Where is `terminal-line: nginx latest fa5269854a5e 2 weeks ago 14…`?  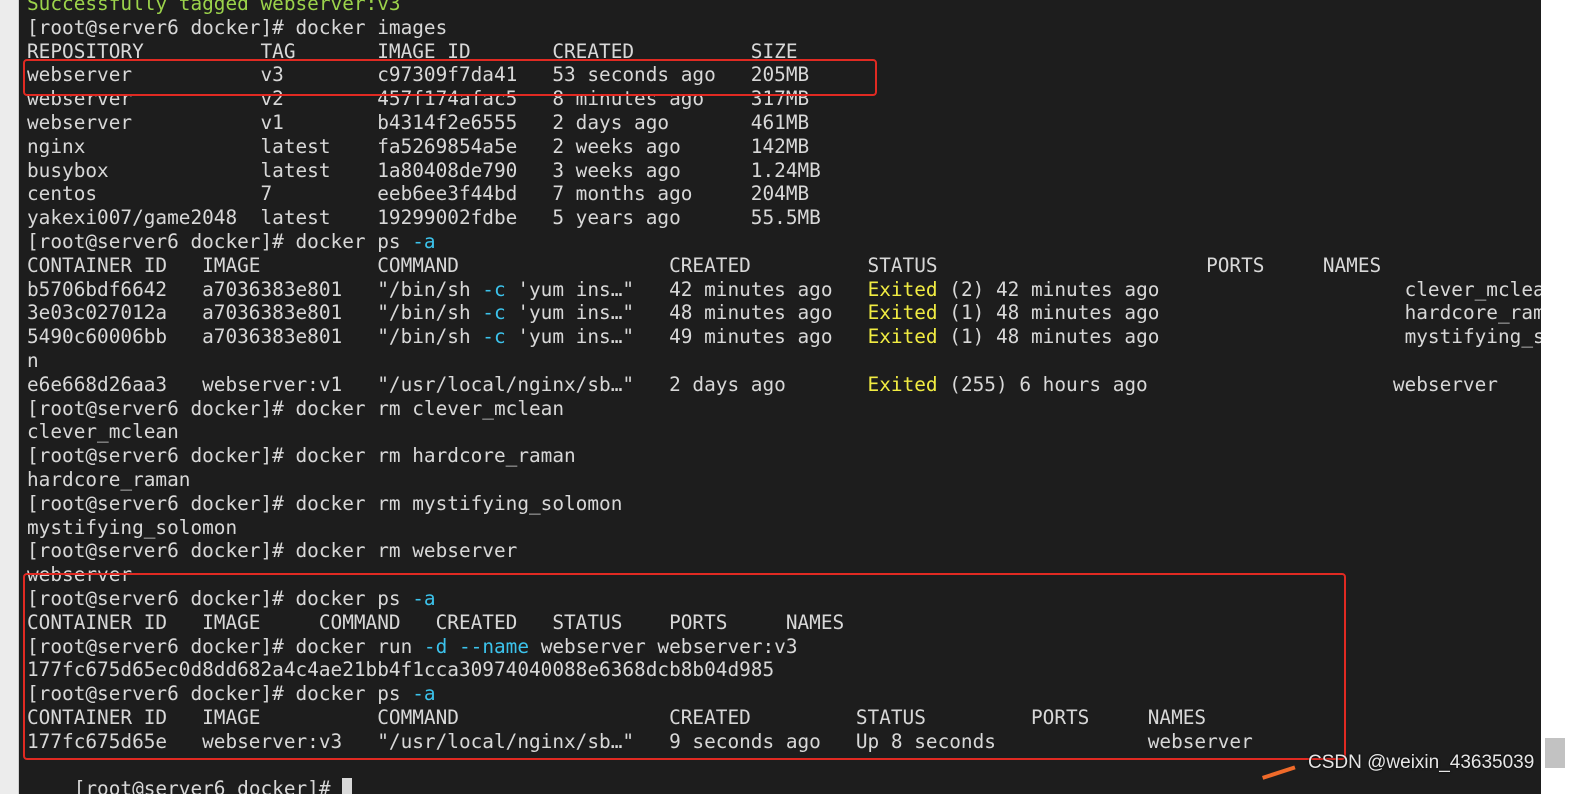
terminal-line: nginx latest fa5269854a5e 2 weeks ago 14… is located at coordinates (418, 147).